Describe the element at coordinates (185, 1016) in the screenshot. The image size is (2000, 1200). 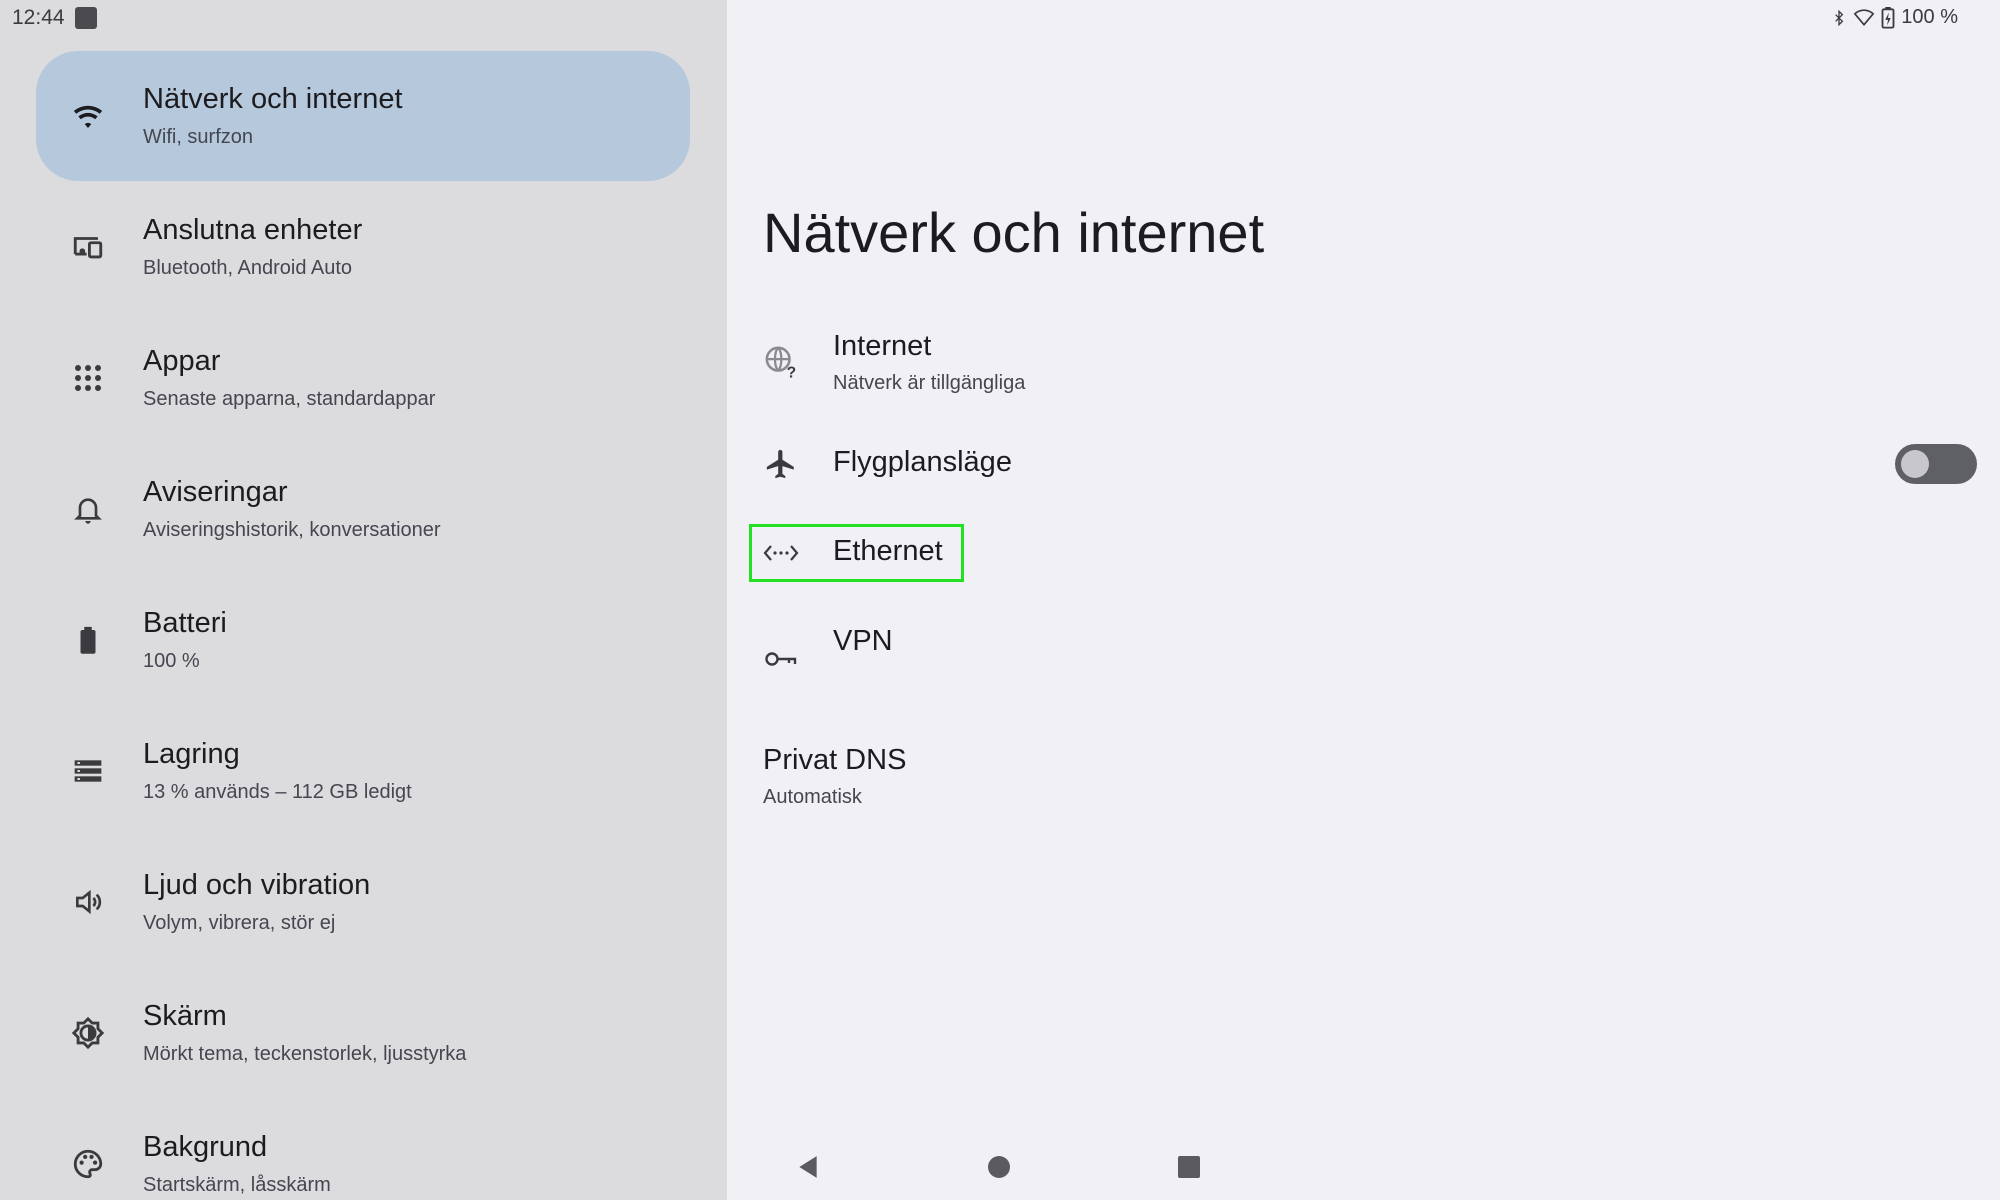
I see `sidebar-item-title: Skärm` at that location.